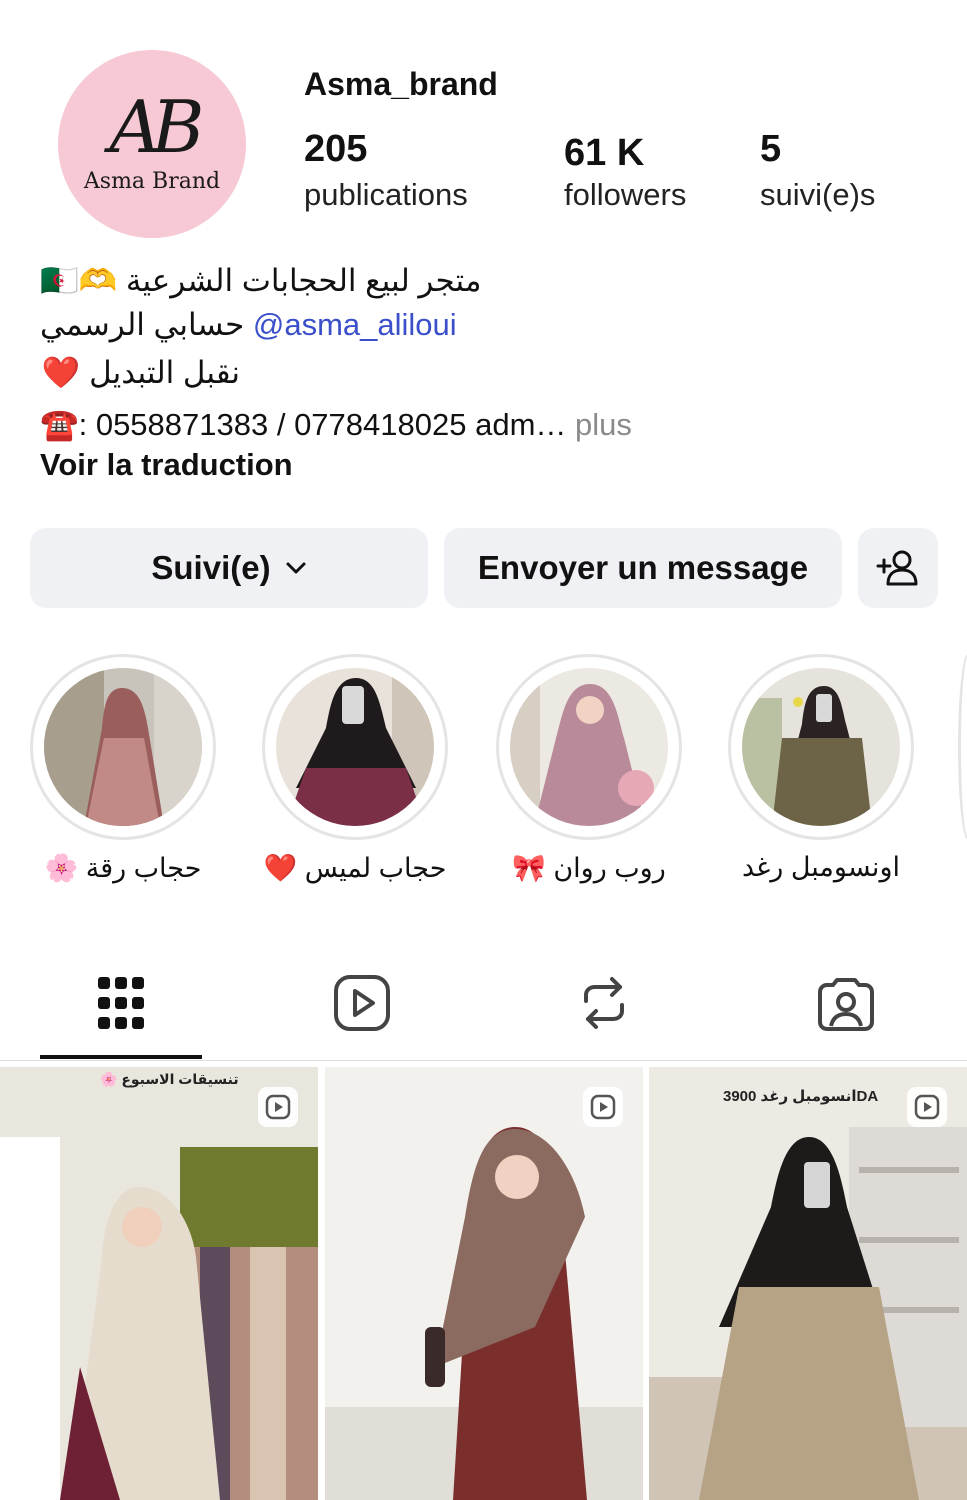  I want to click on avatar-brand-name: Asma Brand, so click(152, 181).